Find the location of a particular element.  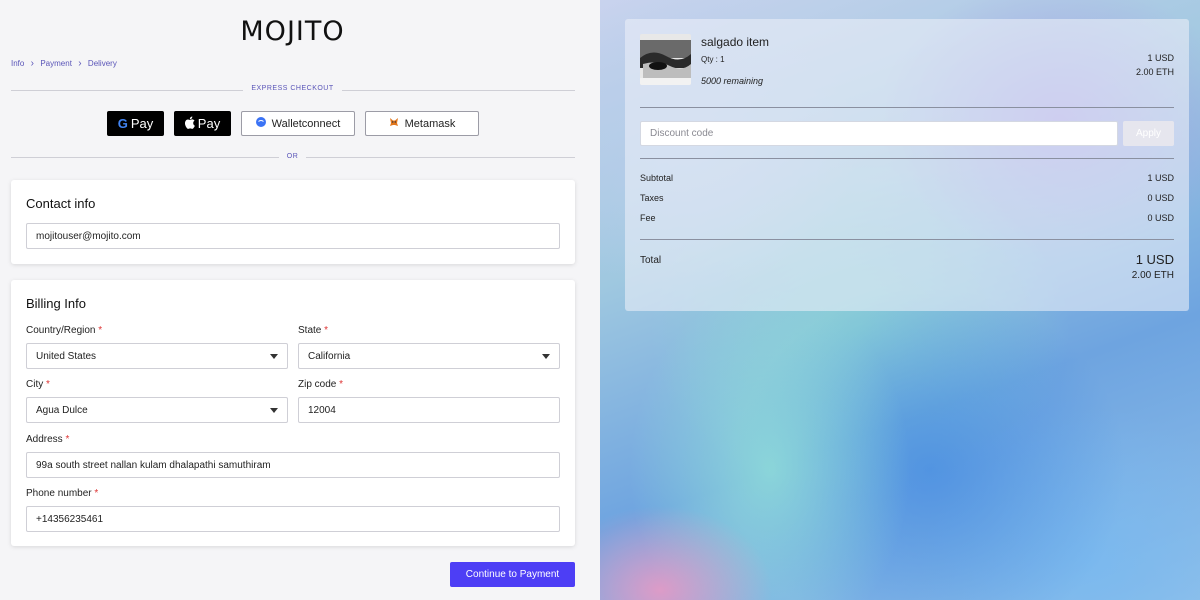

zip-label: Zip code * is located at coordinates (321, 384).